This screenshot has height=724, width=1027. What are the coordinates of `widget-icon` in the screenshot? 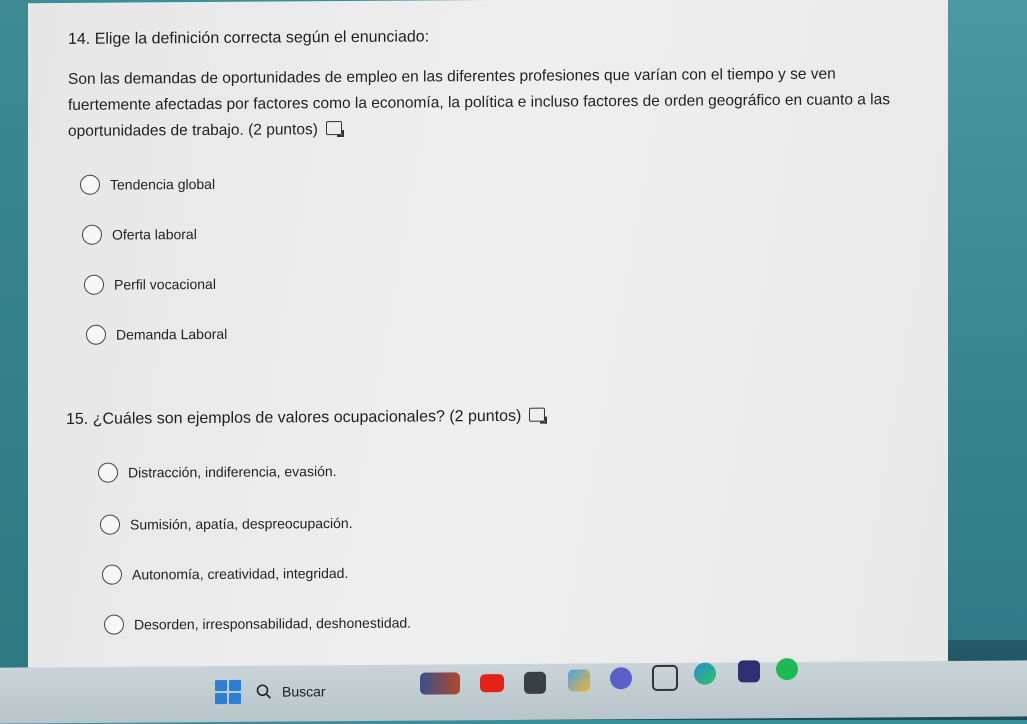 It's located at (440, 683).